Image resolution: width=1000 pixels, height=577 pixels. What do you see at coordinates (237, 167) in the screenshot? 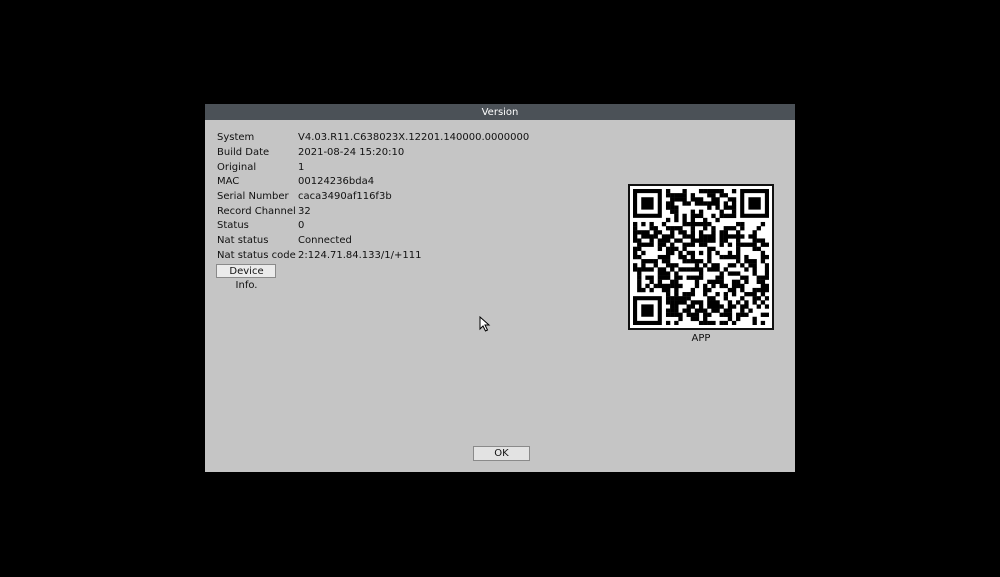
I see `info-label: Original` at bounding box center [237, 167].